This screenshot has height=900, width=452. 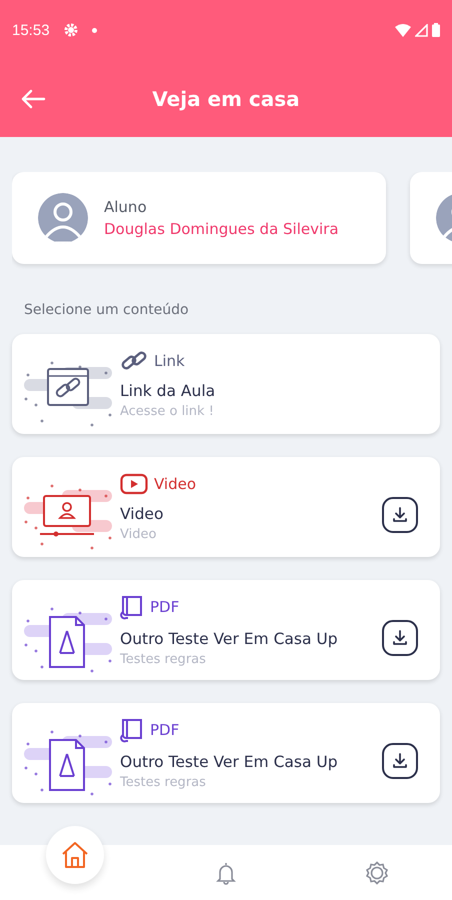 I want to click on content-type-label: Video, so click(x=175, y=483).